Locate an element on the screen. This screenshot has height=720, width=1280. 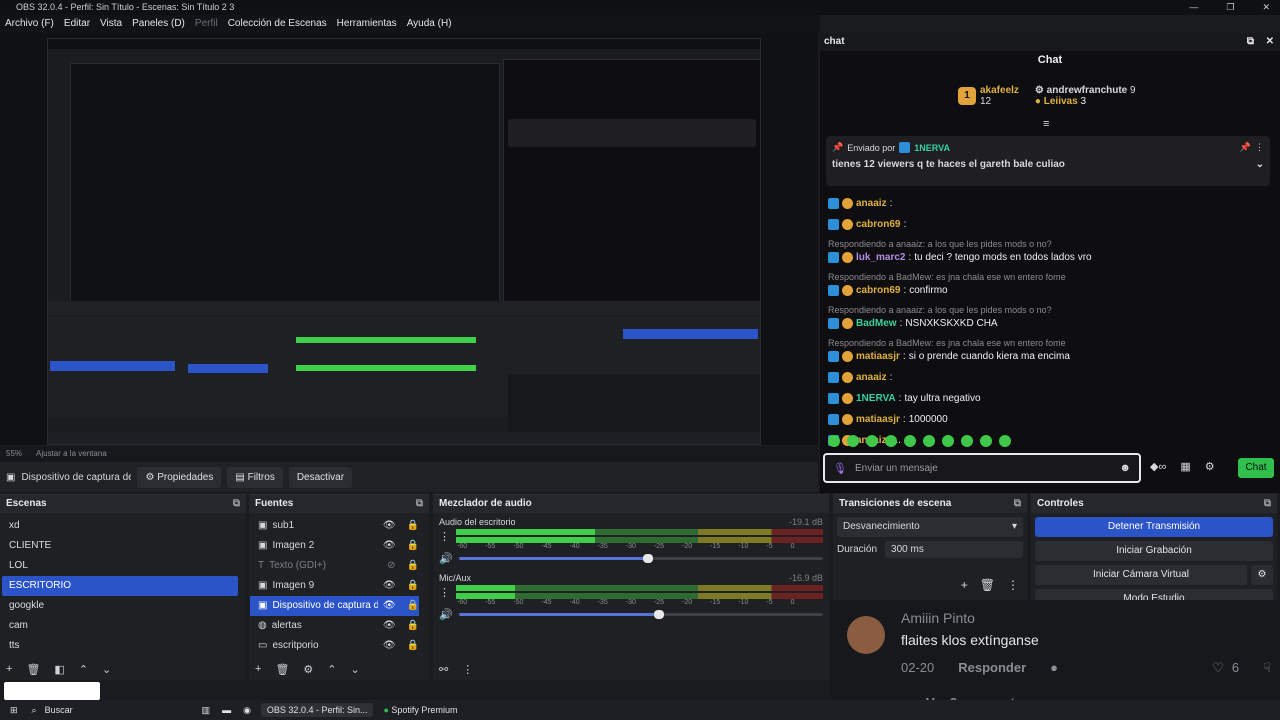
dislike-icon: ☟ is located at coordinates (1267, 668).